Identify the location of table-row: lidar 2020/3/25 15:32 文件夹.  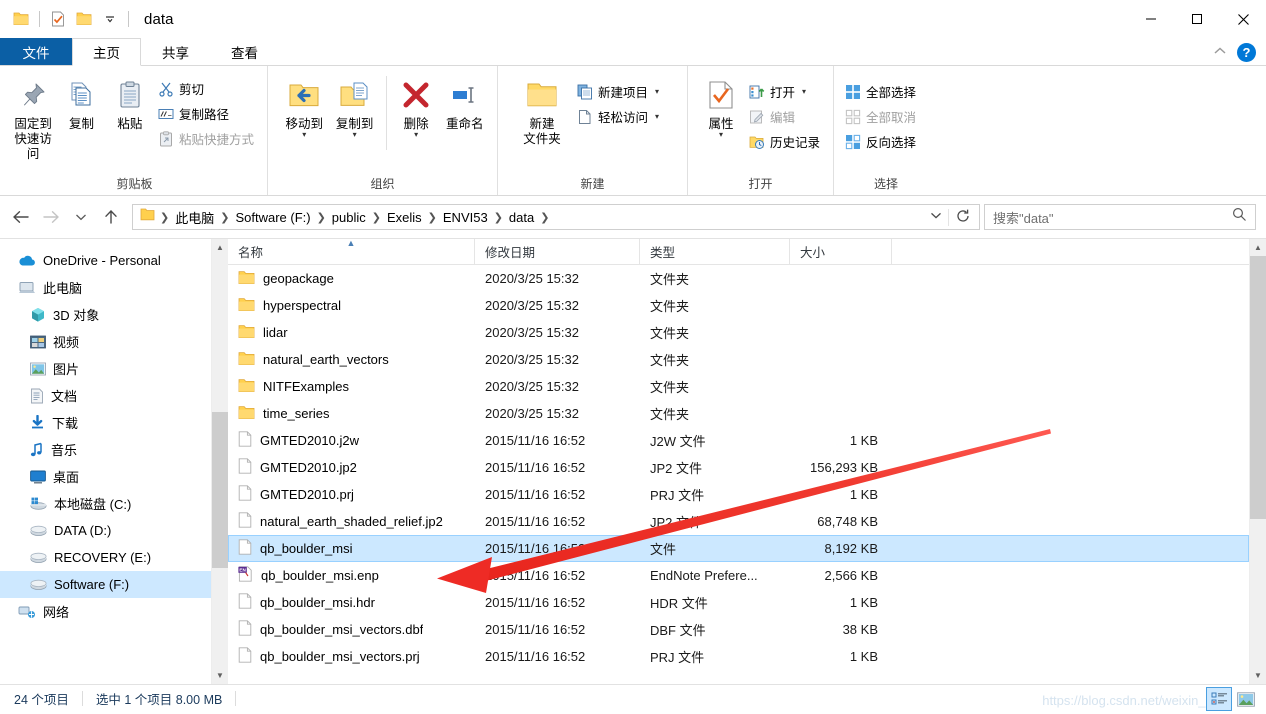
(738, 332).